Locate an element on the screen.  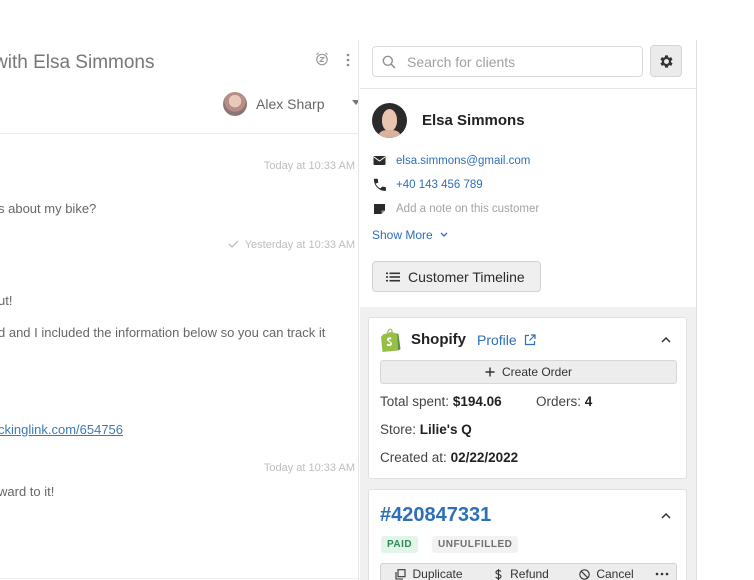
refund-order-button: Refund is located at coordinates (521, 571).